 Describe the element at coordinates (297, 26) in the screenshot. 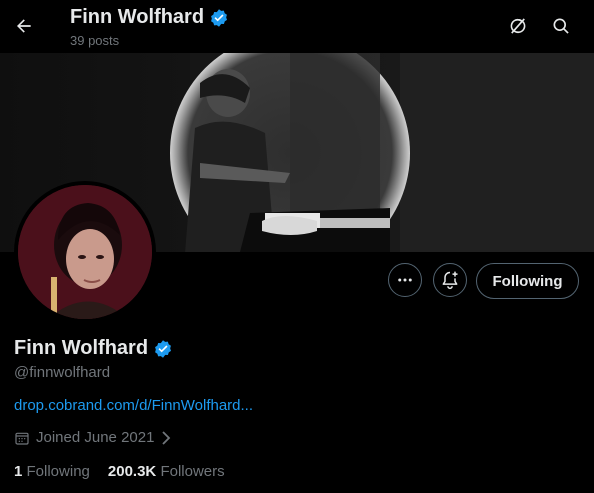

I see `profile-header: Finn Wolfhard 39 posts` at that location.